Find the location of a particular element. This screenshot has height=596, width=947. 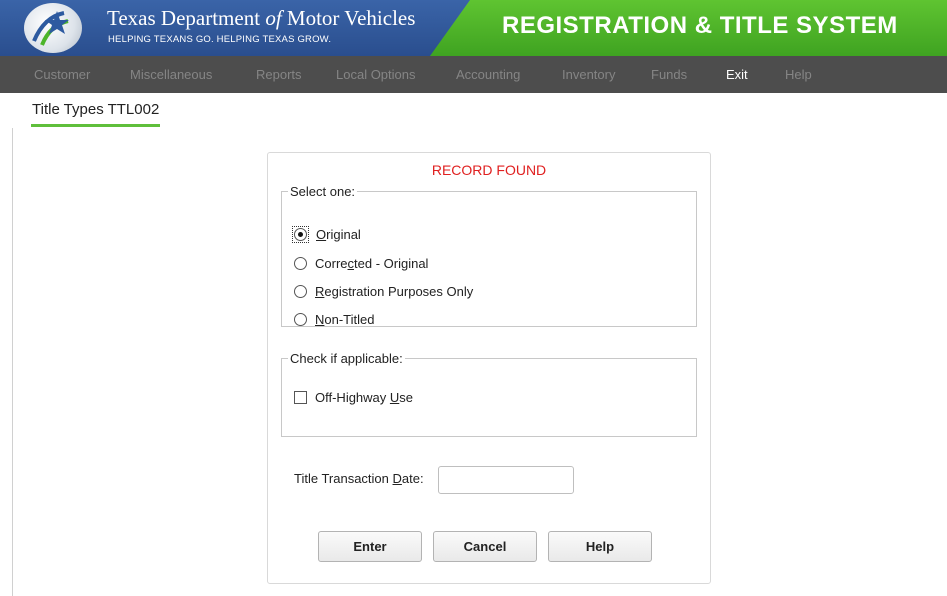

radio-option-non-titled: Non-Titled is located at coordinates (334, 319).